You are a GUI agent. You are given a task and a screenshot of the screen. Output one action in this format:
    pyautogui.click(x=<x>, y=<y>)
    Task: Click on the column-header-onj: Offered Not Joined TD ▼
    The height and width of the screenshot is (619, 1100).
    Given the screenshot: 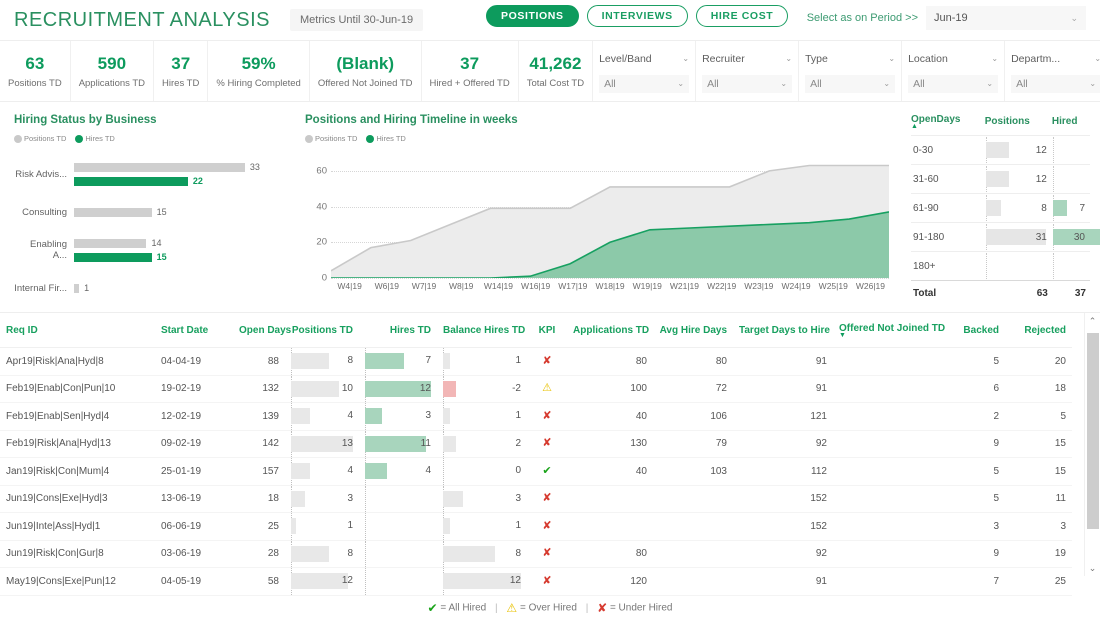 What is the action you would take?
    pyautogui.click(x=889, y=330)
    